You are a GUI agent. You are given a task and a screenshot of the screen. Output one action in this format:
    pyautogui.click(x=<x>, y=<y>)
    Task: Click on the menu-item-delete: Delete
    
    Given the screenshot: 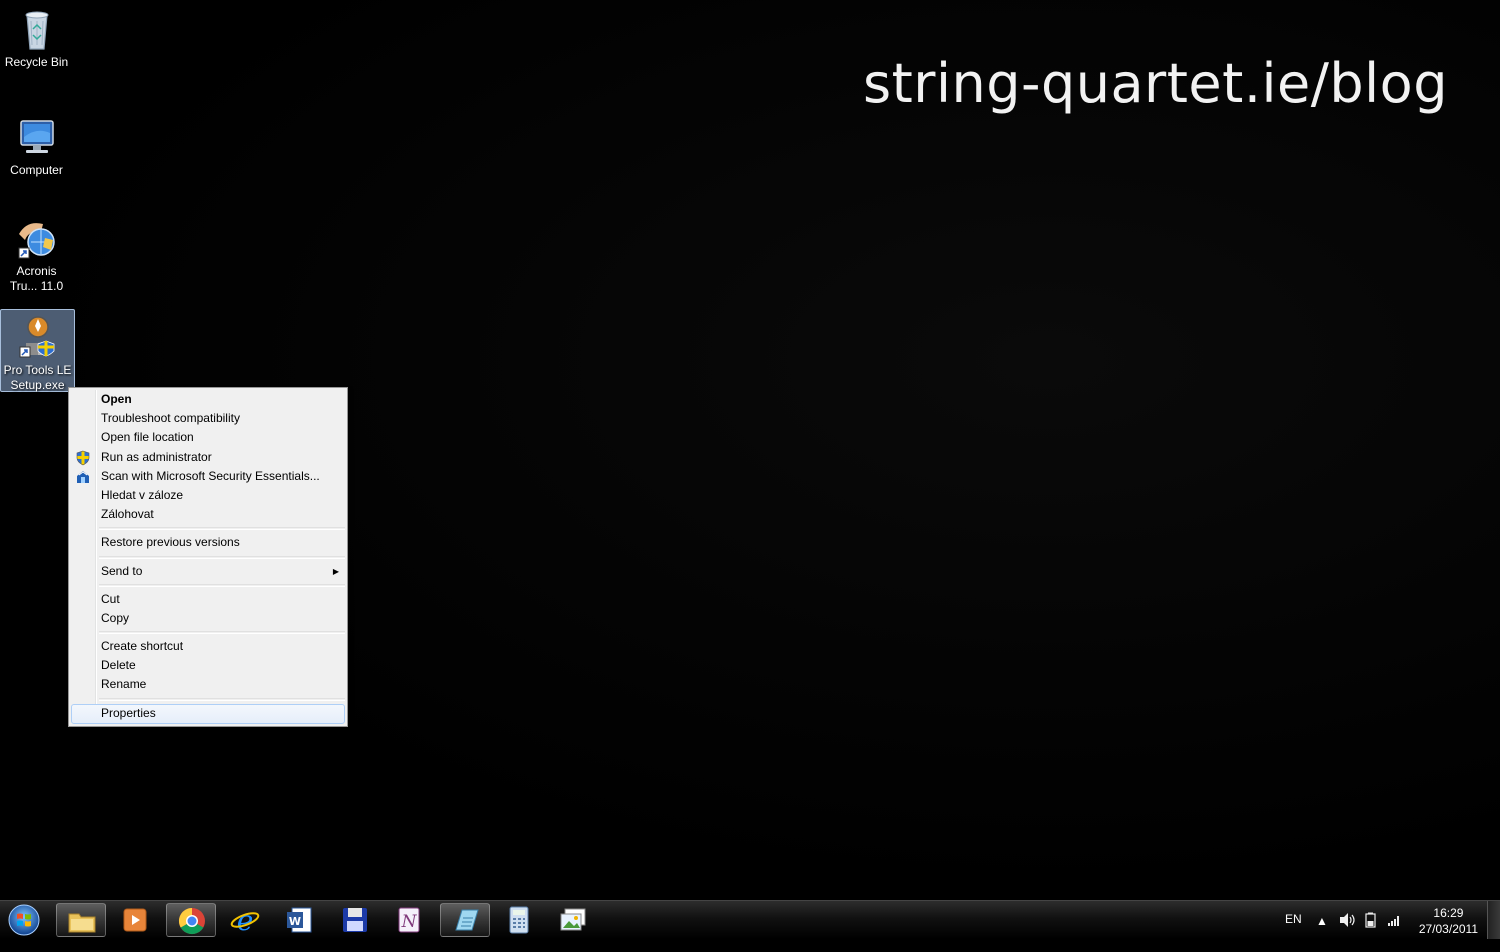 What is the action you would take?
    pyautogui.click(x=208, y=665)
    